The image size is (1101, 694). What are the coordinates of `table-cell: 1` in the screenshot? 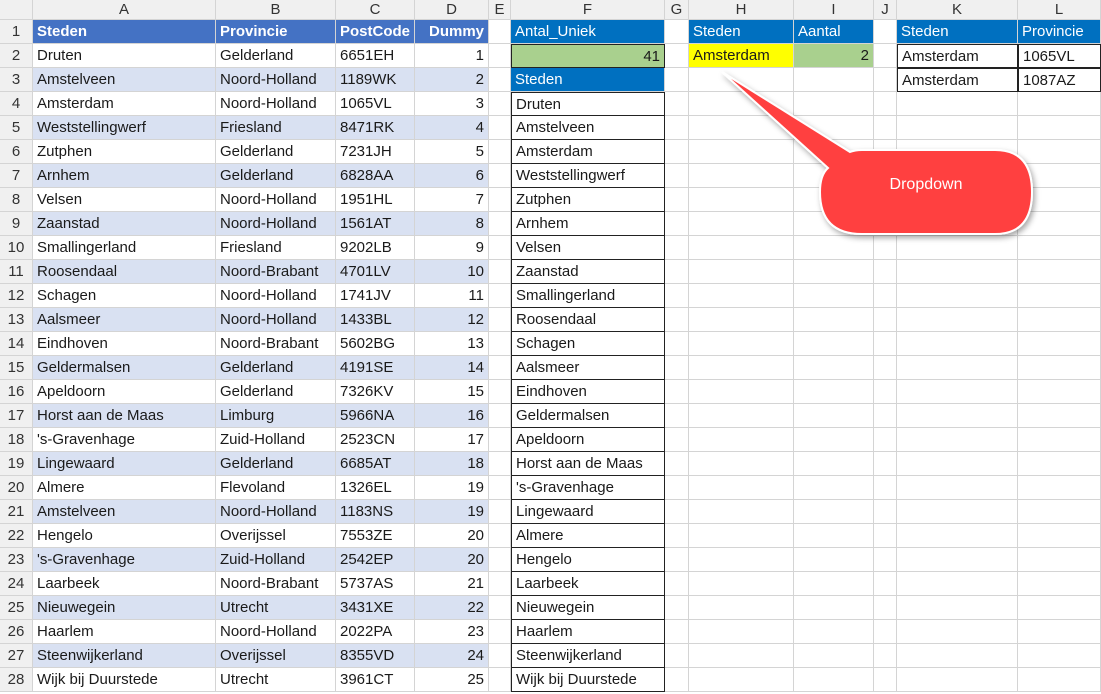 It's located at (452, 56).